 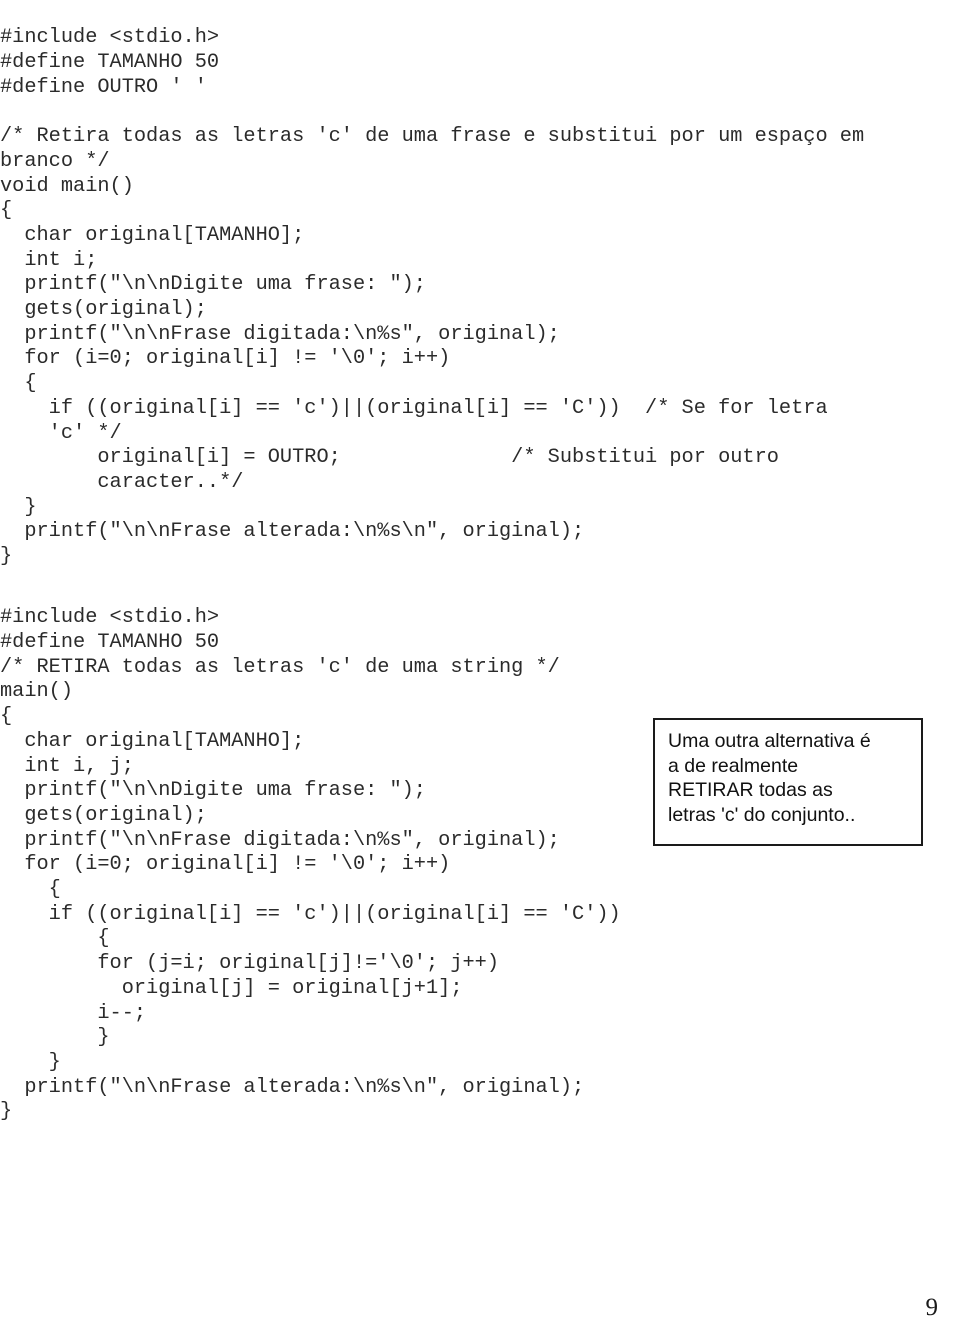 What do you see at coordinates (67, 766) in the screenshot?
I see `code-line: int i, j;` at bounding box center [67, 766].